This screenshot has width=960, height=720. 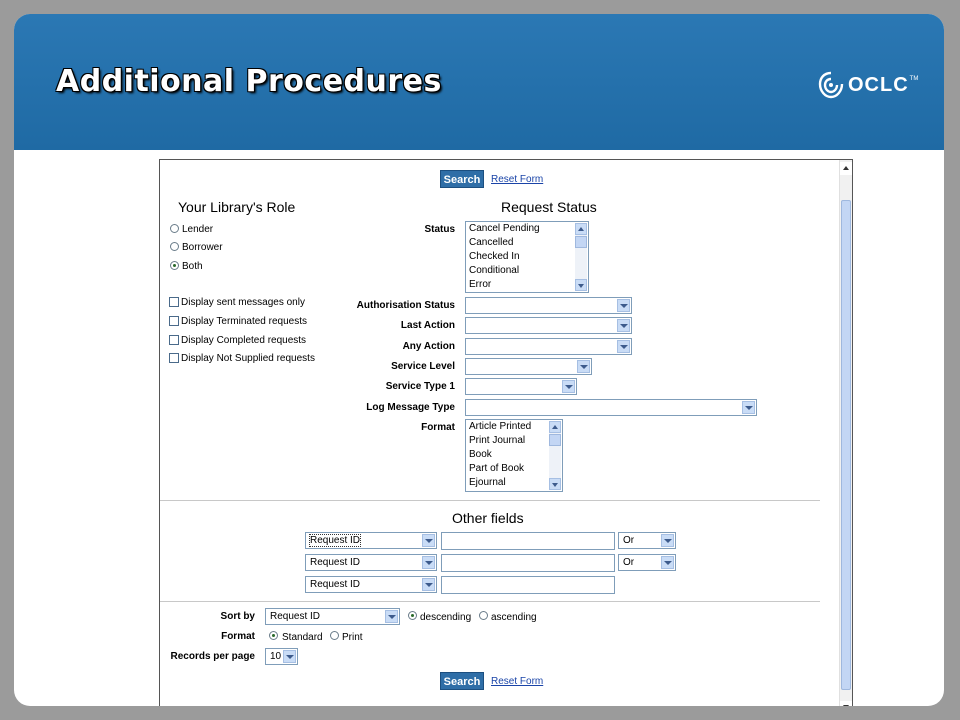 I want to click on reset-form-link-top: Reset Form, so click(x=517, y=179).